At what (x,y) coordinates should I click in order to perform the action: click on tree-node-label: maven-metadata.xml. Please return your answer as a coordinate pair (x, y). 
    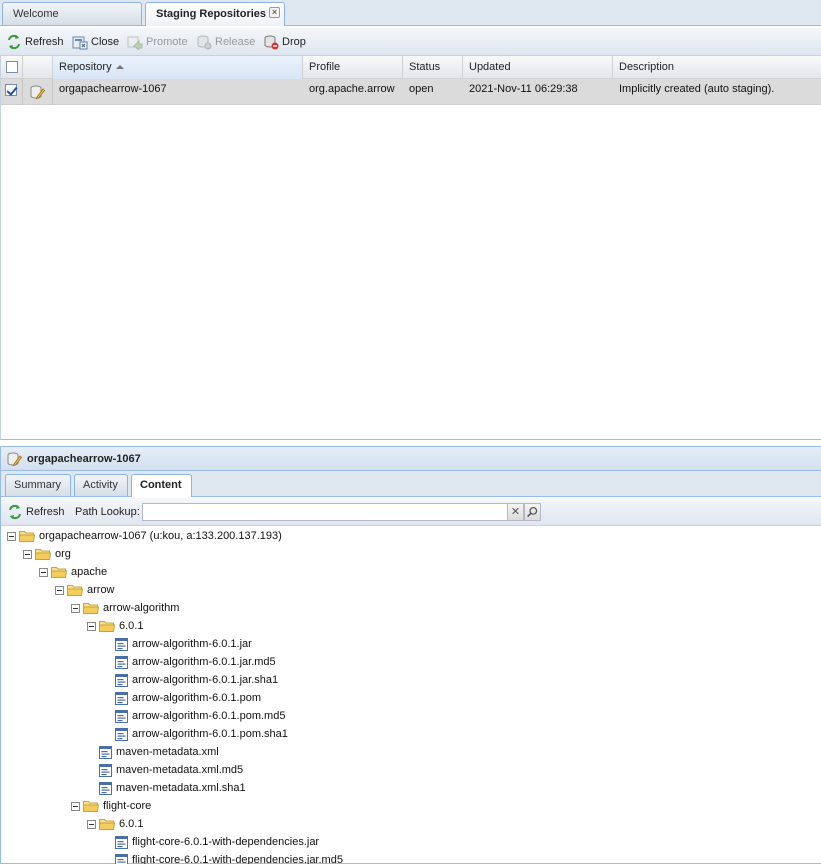
    Looking at the image, I should click on (167, 752).